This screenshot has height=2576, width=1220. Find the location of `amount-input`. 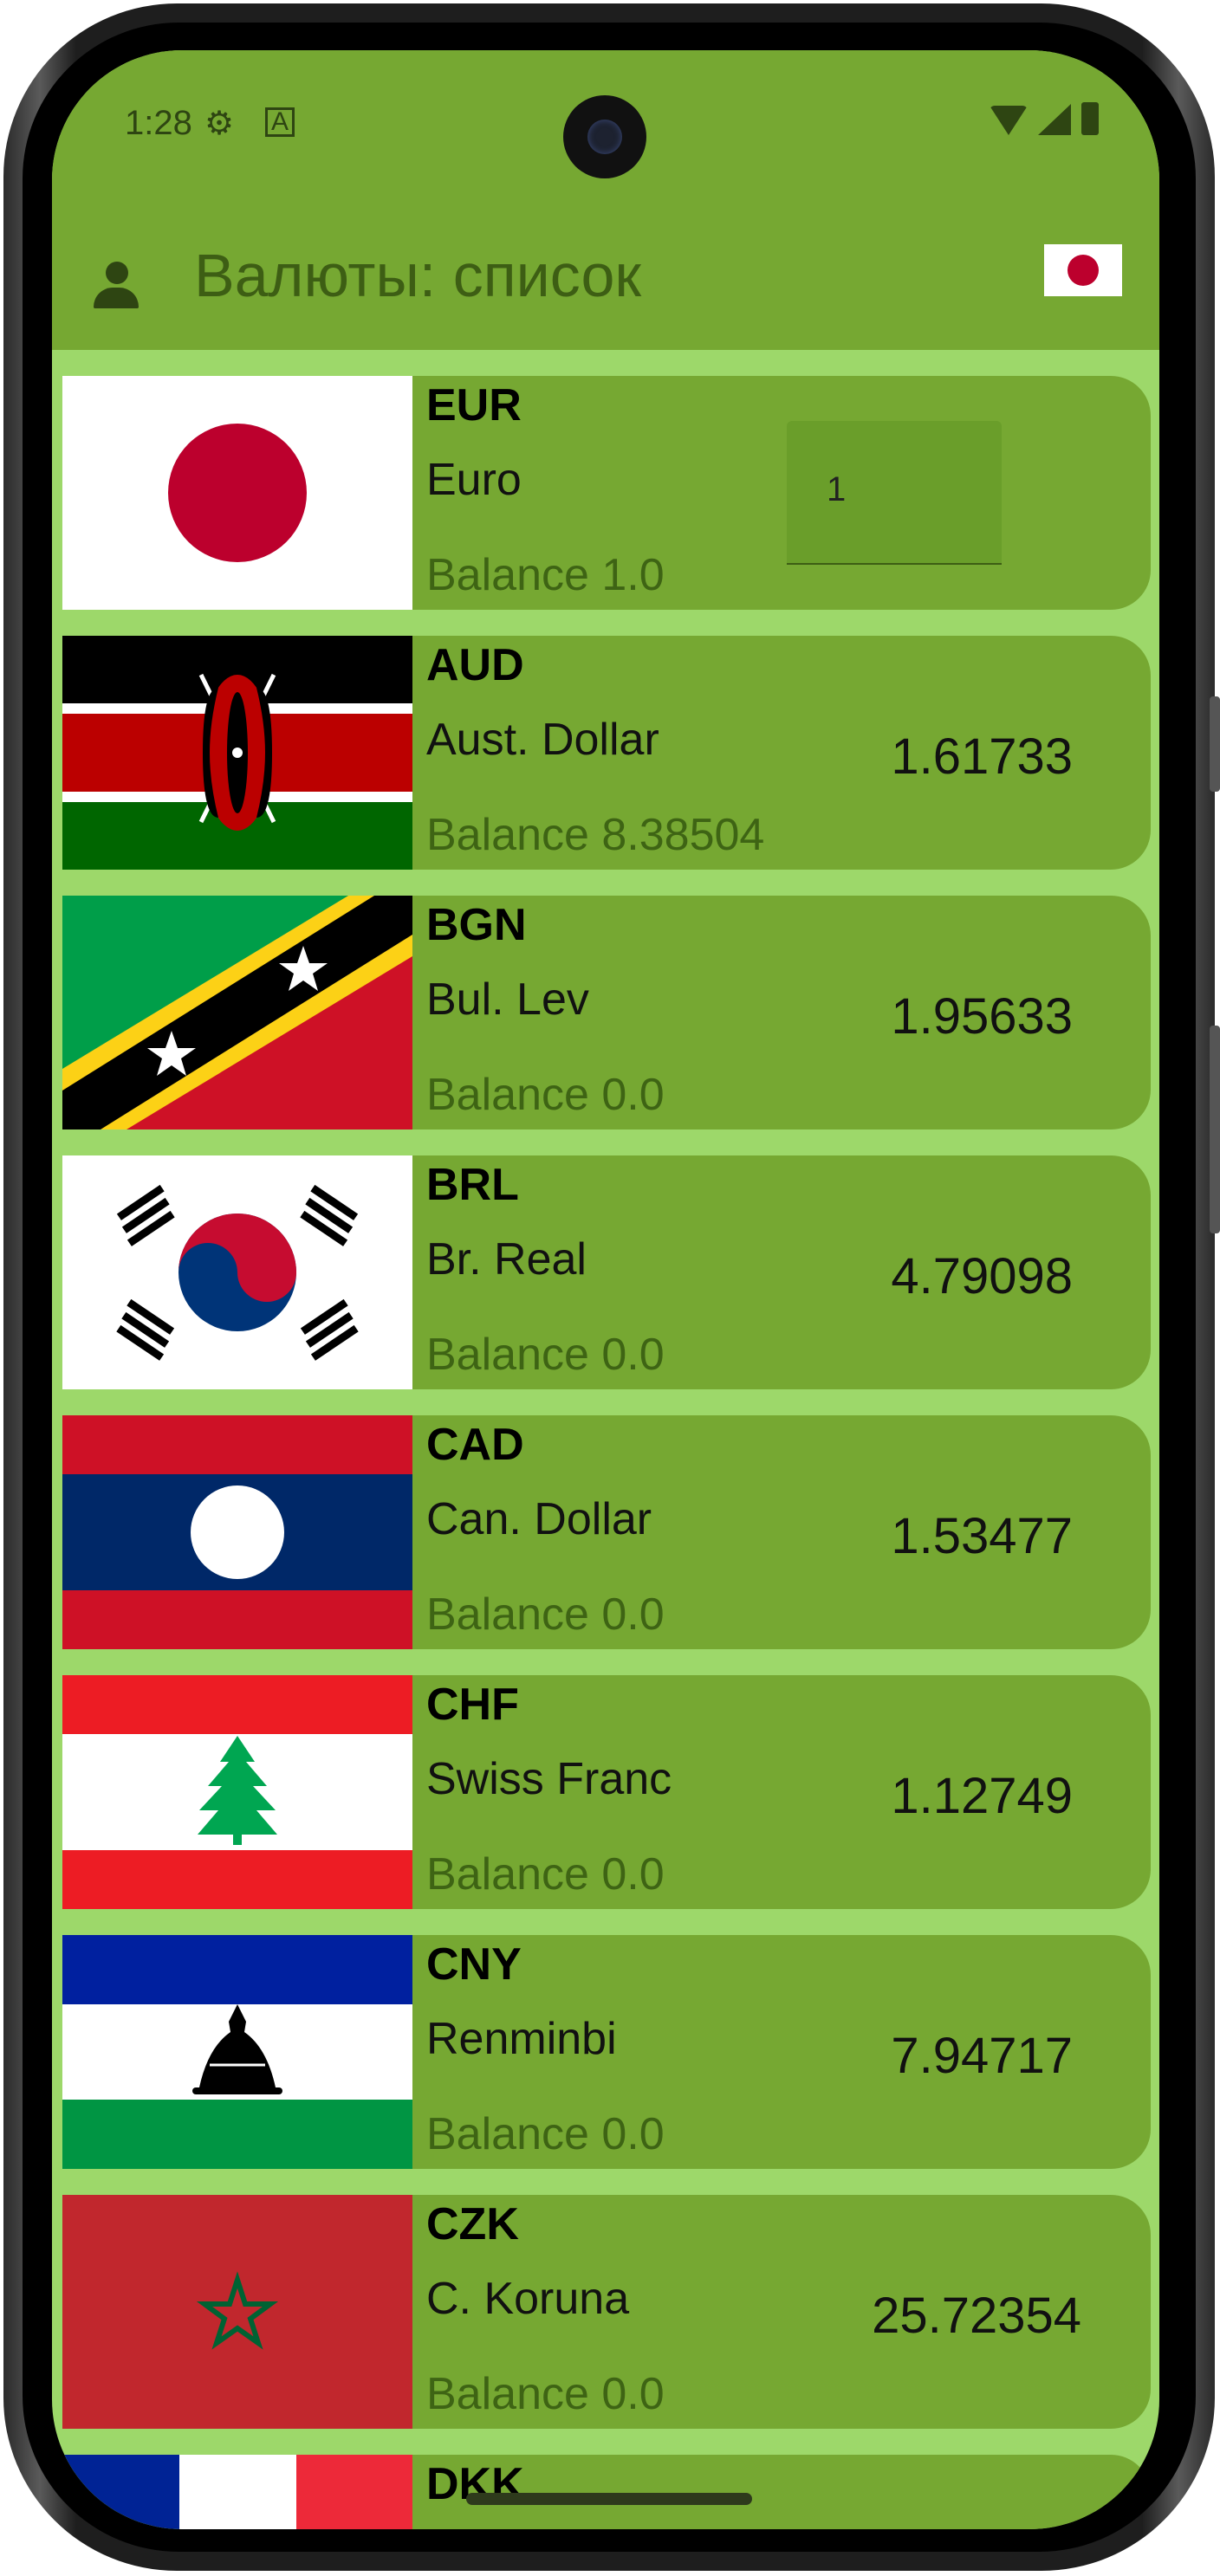

amount-input is located at coordinates (905, 489).